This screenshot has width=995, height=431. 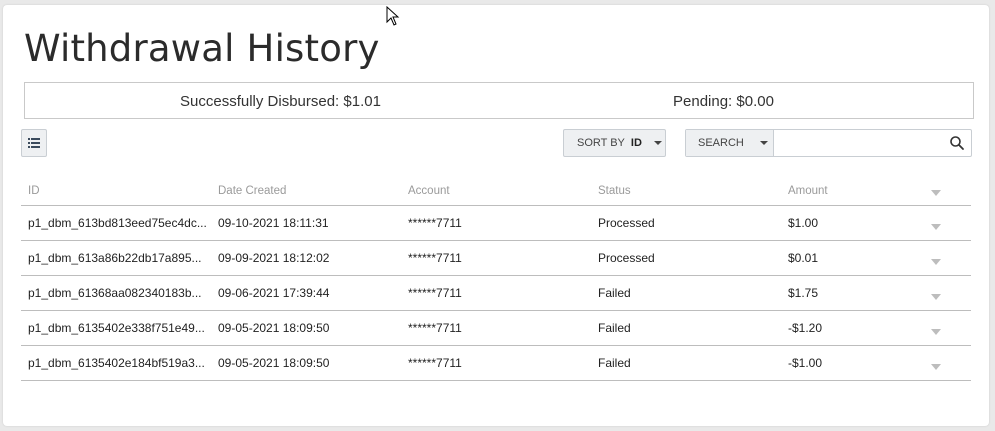 I want to click on cell-amount: $1.75, so click(x=803, y=293).